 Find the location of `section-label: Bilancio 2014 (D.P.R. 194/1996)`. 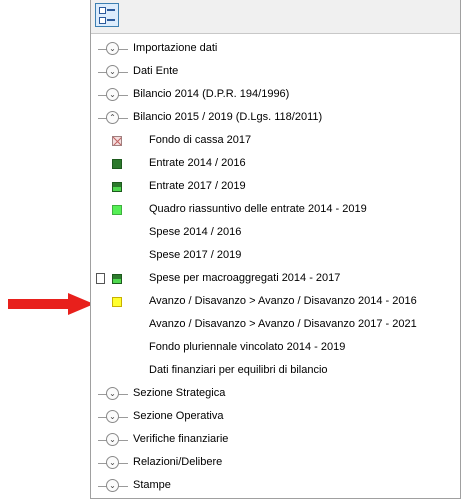

section-label: Bilancio 2014 (D.P.R. 194/1996) is located at coordinates (211, 94).